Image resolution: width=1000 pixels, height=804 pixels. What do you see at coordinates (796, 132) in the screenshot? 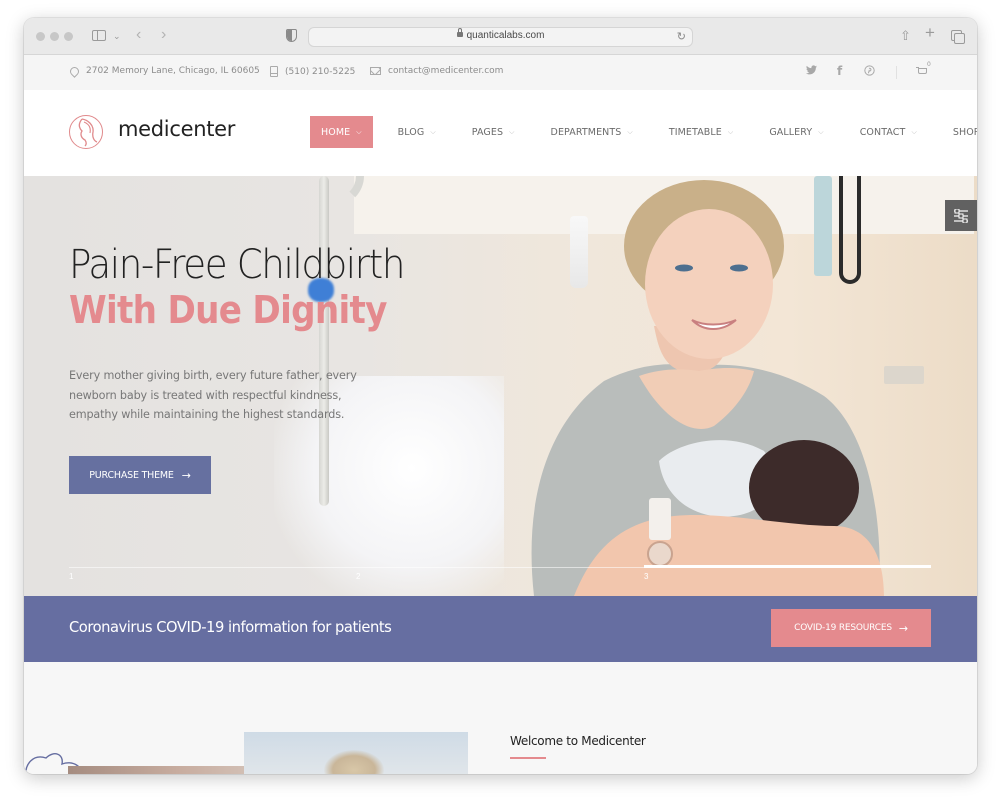
I see `nav-gallery: GALLERY ⌵` at bounding box center [796, 132].